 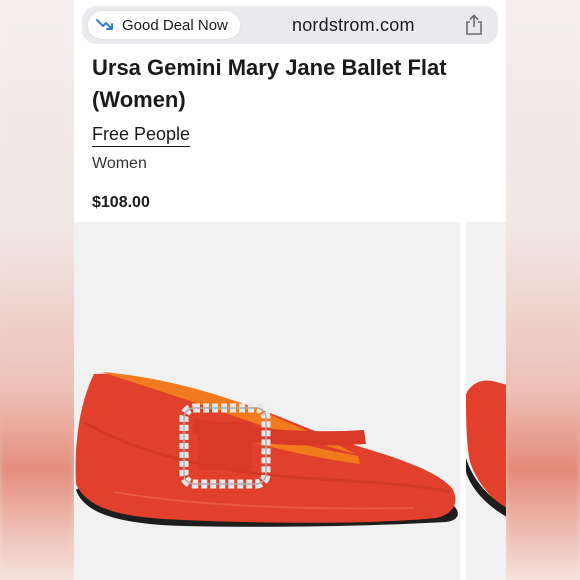 What do you see at coordinates (486, 448) in the screenshot?
I see `shoe-photo-partial` at bounding box center [486, 448].